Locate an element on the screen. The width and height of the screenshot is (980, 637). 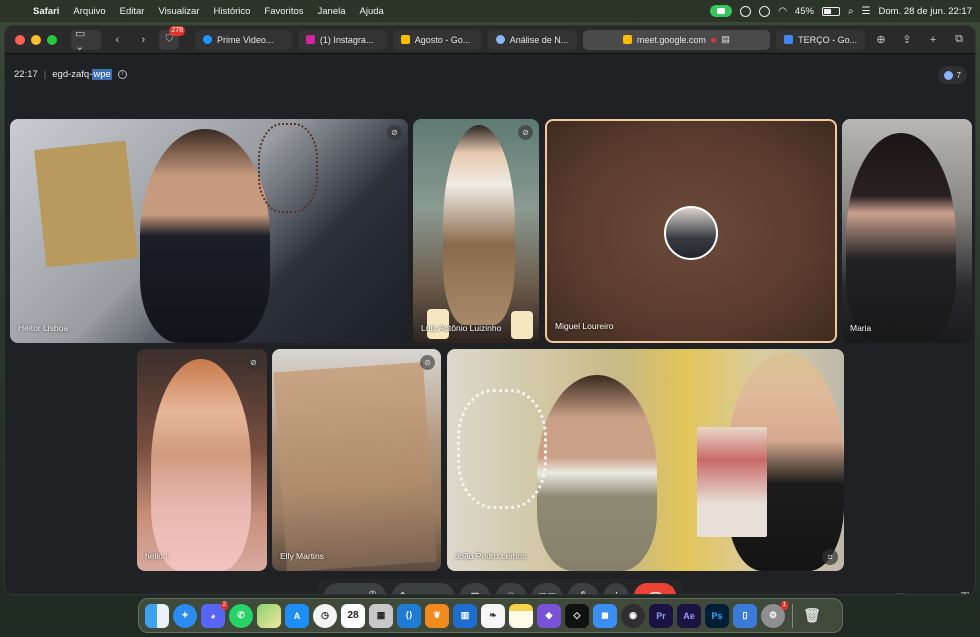
system-settings-icon: ⚙ 1 is located at coordinates (774, 614).